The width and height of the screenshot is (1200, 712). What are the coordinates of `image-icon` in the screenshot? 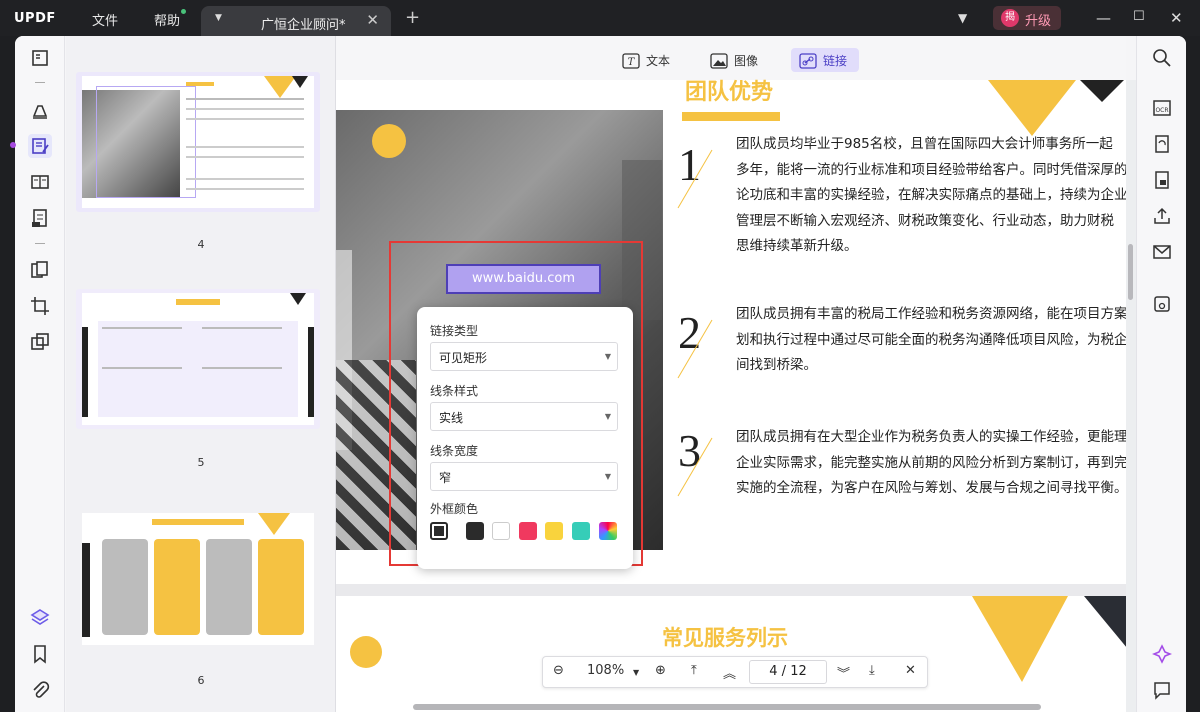 It's located at (719, 61).